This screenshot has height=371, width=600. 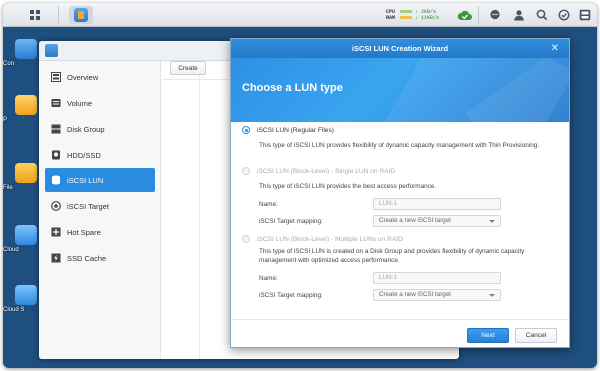 I want to click on search-button, so click(x=542, y=15).